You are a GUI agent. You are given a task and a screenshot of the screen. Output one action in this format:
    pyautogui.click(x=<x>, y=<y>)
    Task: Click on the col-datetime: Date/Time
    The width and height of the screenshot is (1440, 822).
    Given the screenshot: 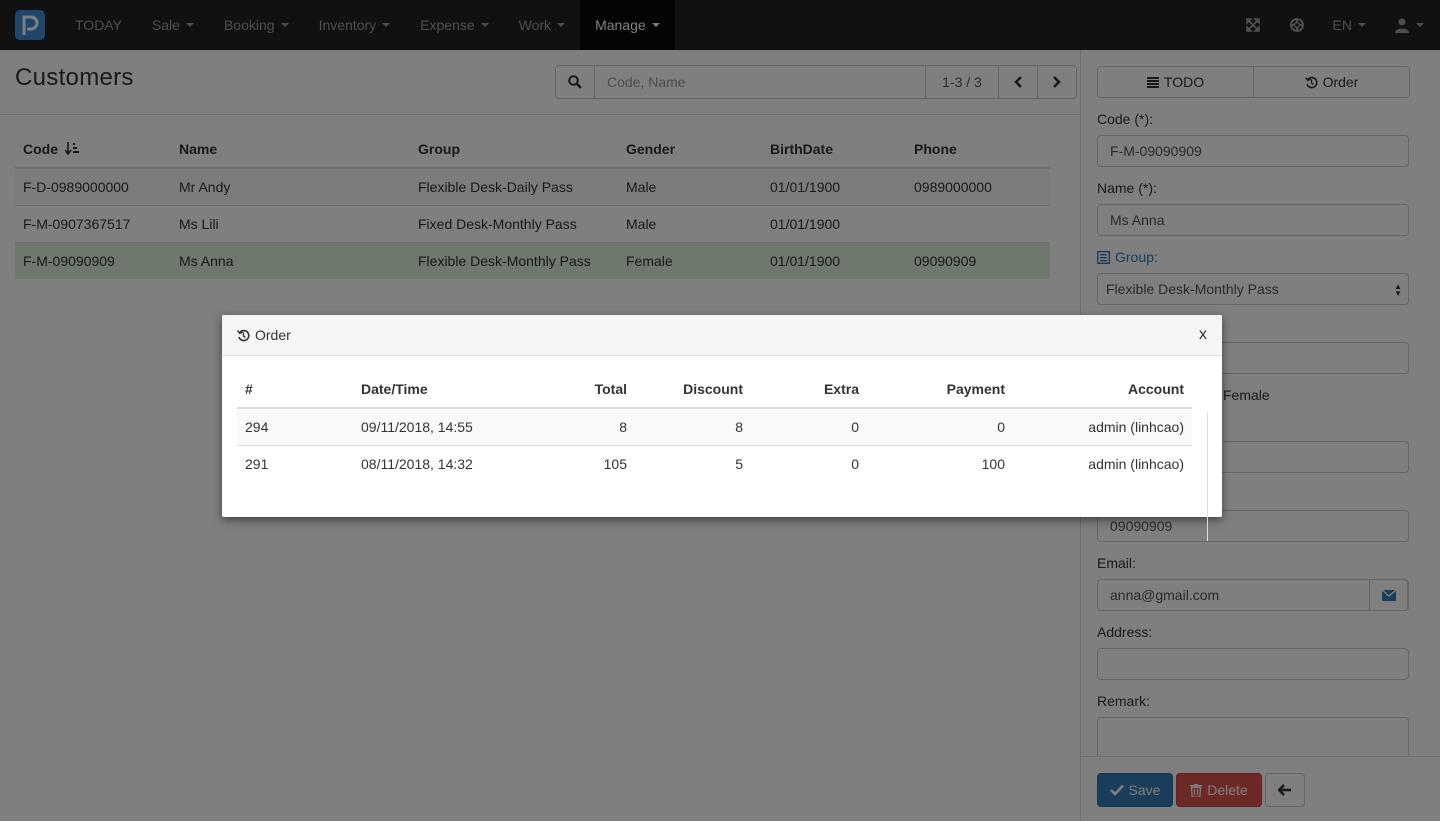 What is the action you would take?
    pyautogui.click(x=446, y=390)
    